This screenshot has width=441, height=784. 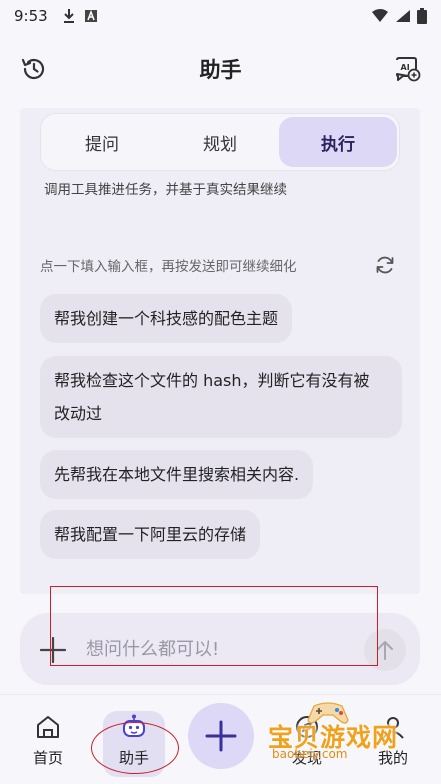 I want to click on page-title: 助手, so click(x=220, y=70).